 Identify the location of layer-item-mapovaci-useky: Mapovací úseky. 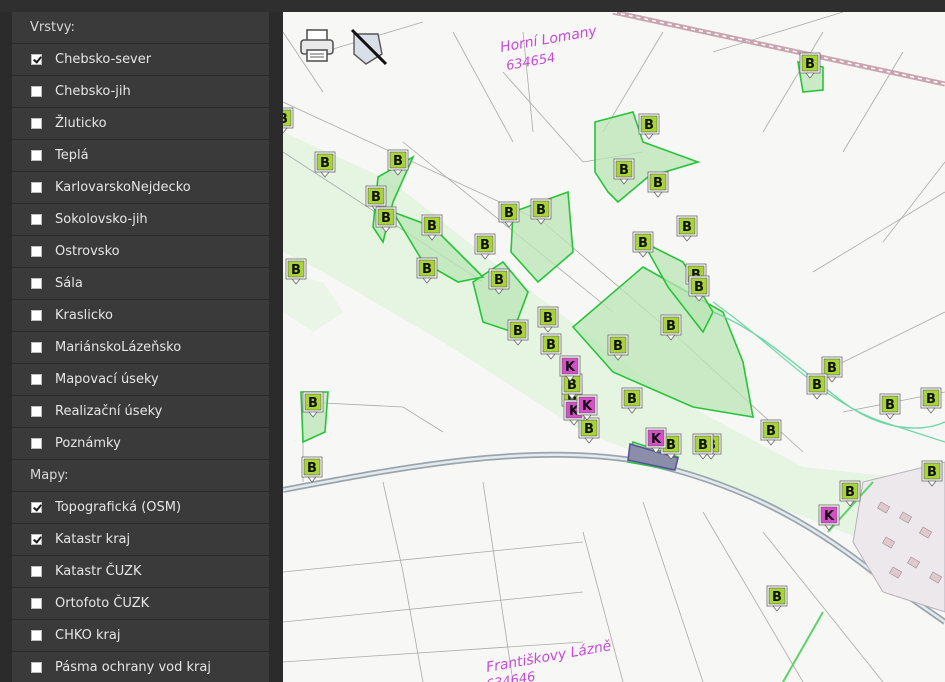
(140, 380).